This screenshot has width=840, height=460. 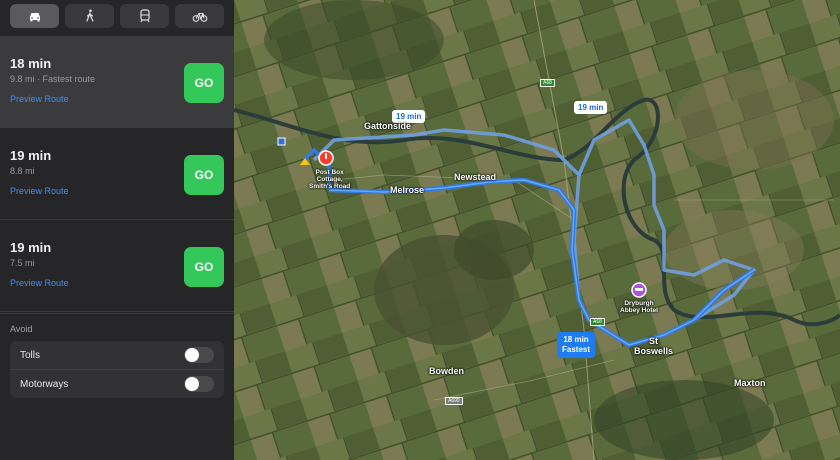 I want to click on place-st-boswells: St Boswells, so click(x=654, y=346).